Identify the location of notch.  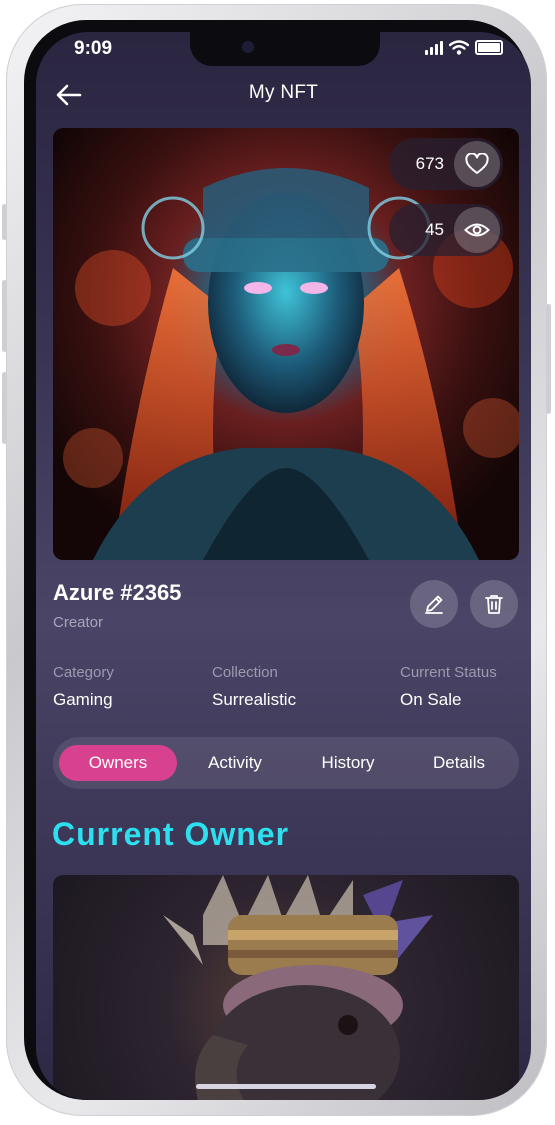
(285, 49).